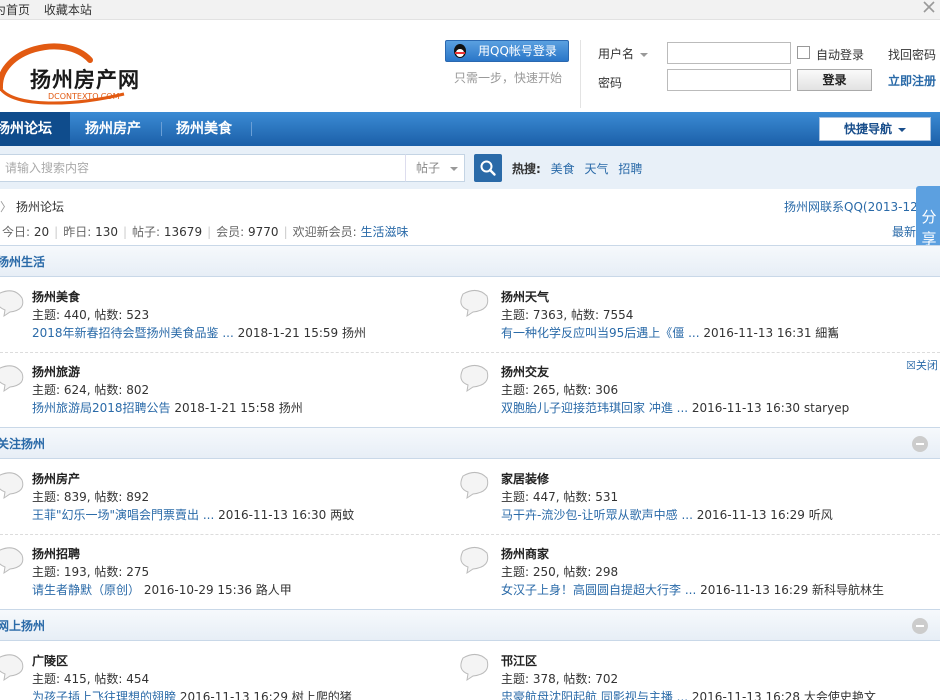 This screenshot has height=700, width=940. I want to click on stat-label: 今日:, so click(16, 232).